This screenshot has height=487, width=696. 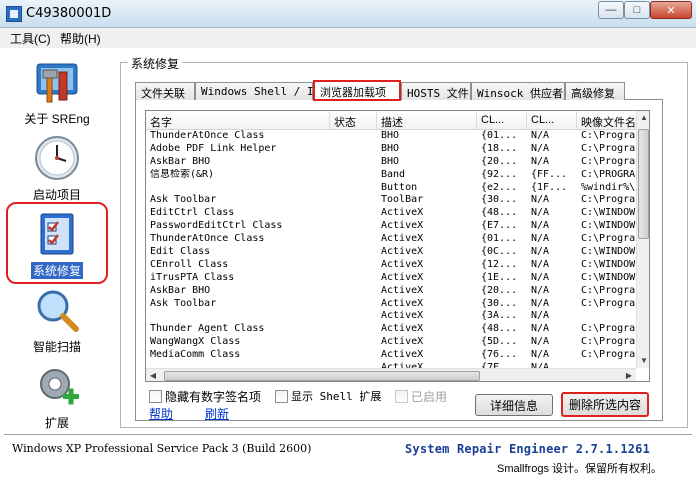 I want to click on table-row: Ask Toolbar ActiveX {30... N/A C:\Progra, so click(x=391, y=304).